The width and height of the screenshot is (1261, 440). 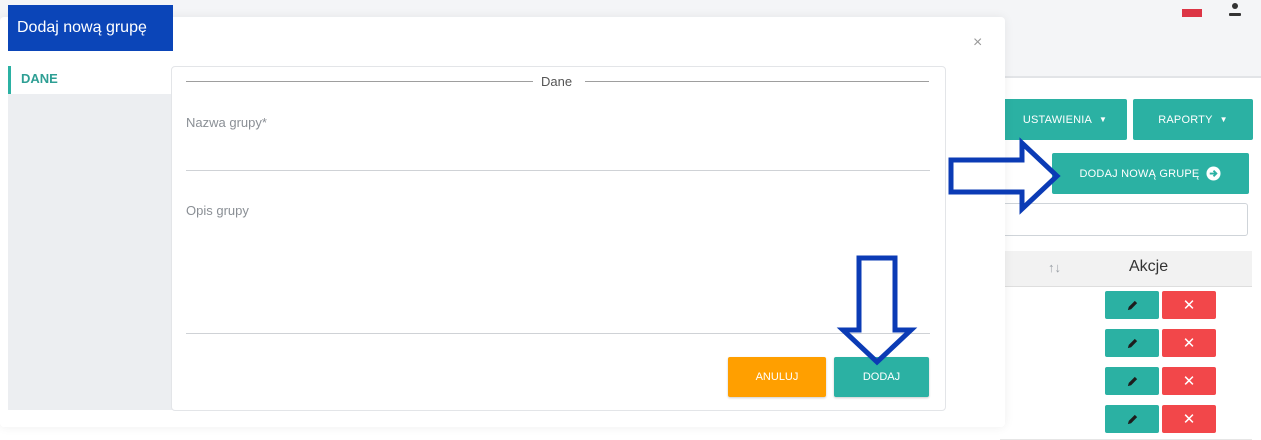 What do you see at coordinates (757, 81) in the screenshot?
I see `legend-divider-right` at bounding box center [757, 81].